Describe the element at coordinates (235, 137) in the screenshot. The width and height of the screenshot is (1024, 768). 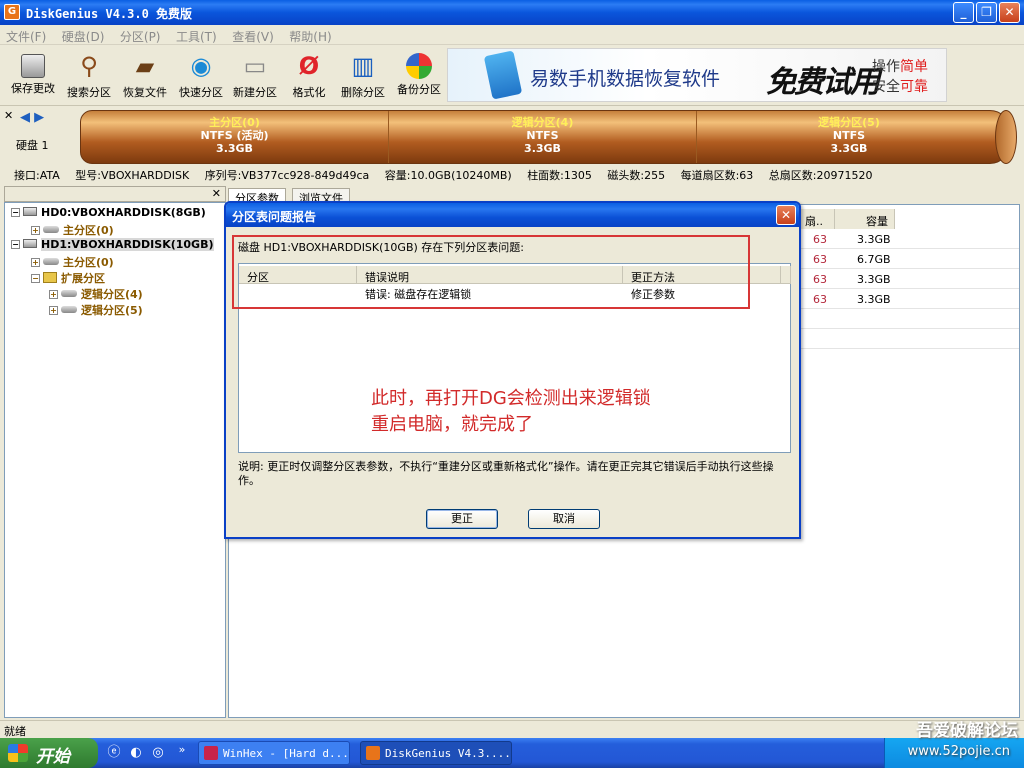
I see `disk-partition-block: 主分区(0) NTFS (活动) 3.3GB` at that location.